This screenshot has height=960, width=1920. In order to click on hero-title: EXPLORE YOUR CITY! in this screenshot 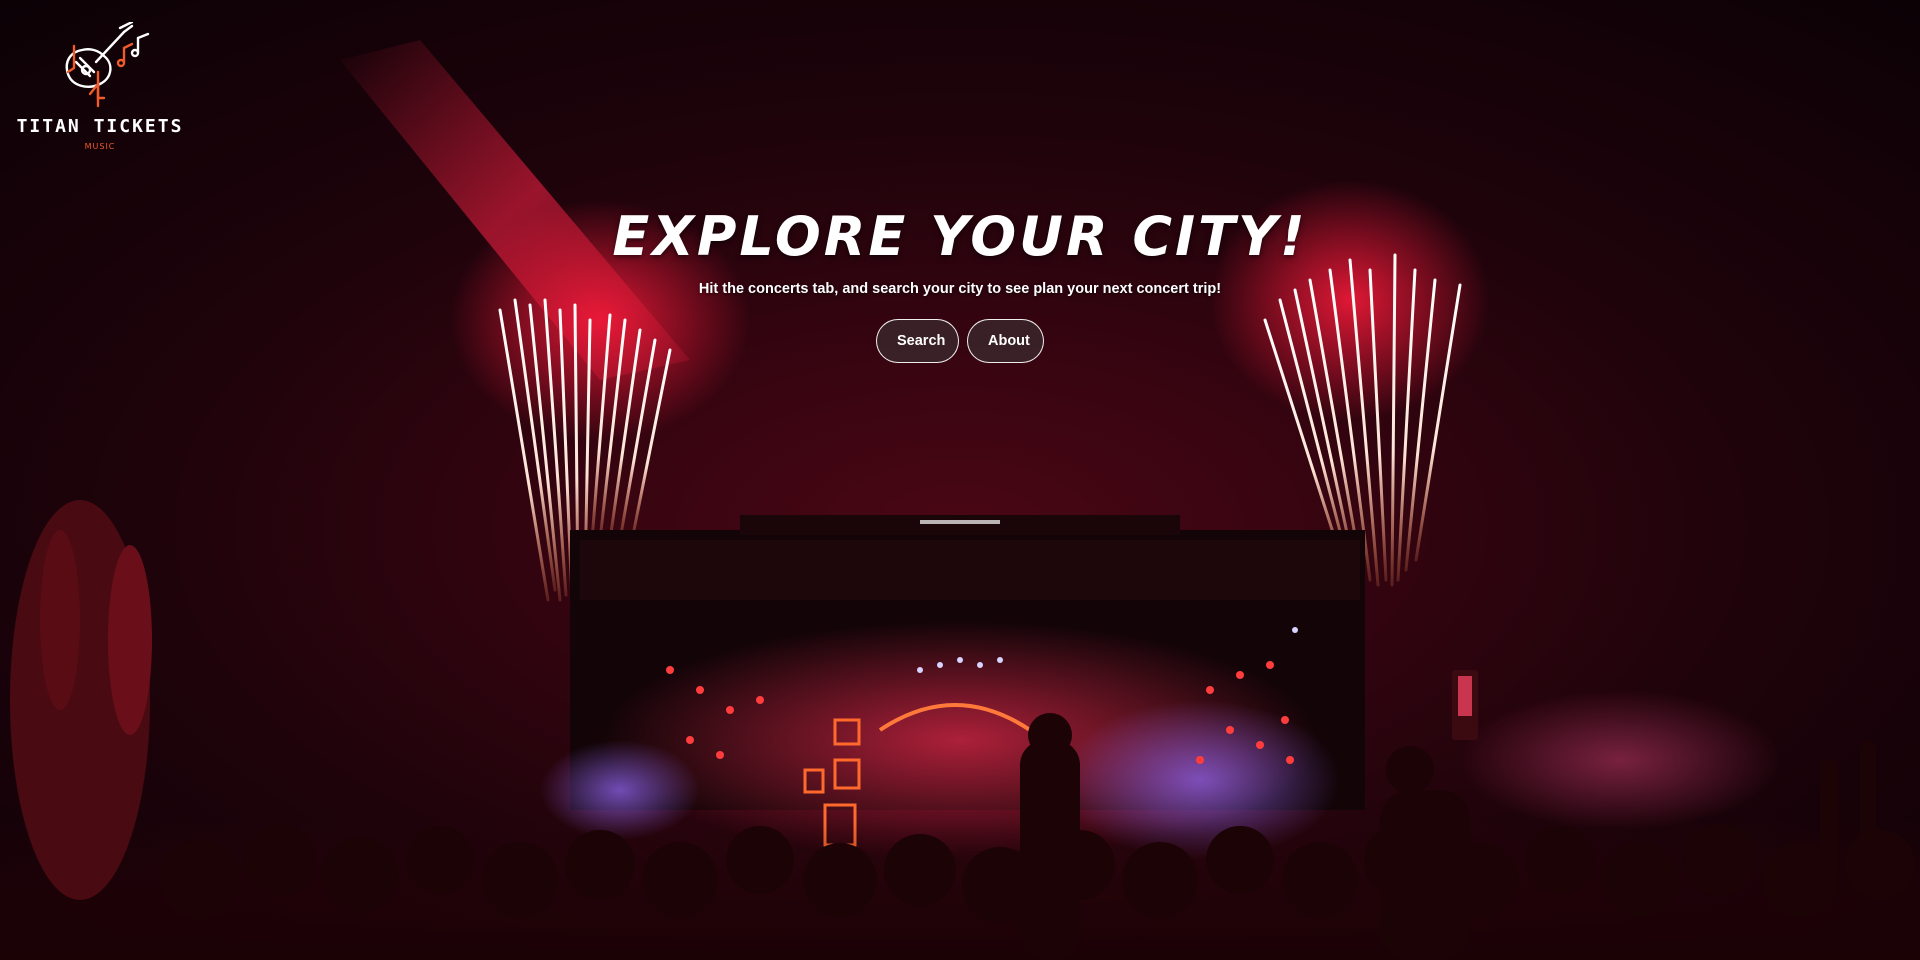, I will do `click(960, 236)`.